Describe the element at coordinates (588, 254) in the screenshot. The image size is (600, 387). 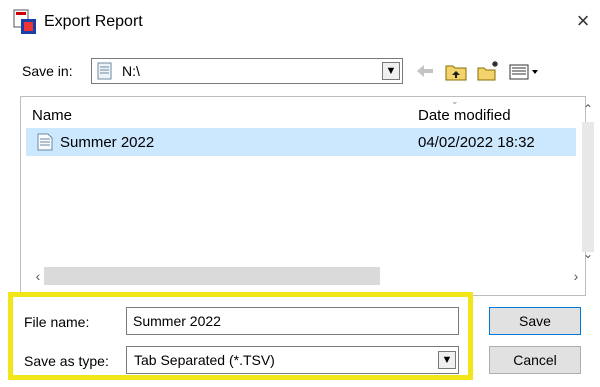
I see `scroll-down-icon: ⌄` at that location.